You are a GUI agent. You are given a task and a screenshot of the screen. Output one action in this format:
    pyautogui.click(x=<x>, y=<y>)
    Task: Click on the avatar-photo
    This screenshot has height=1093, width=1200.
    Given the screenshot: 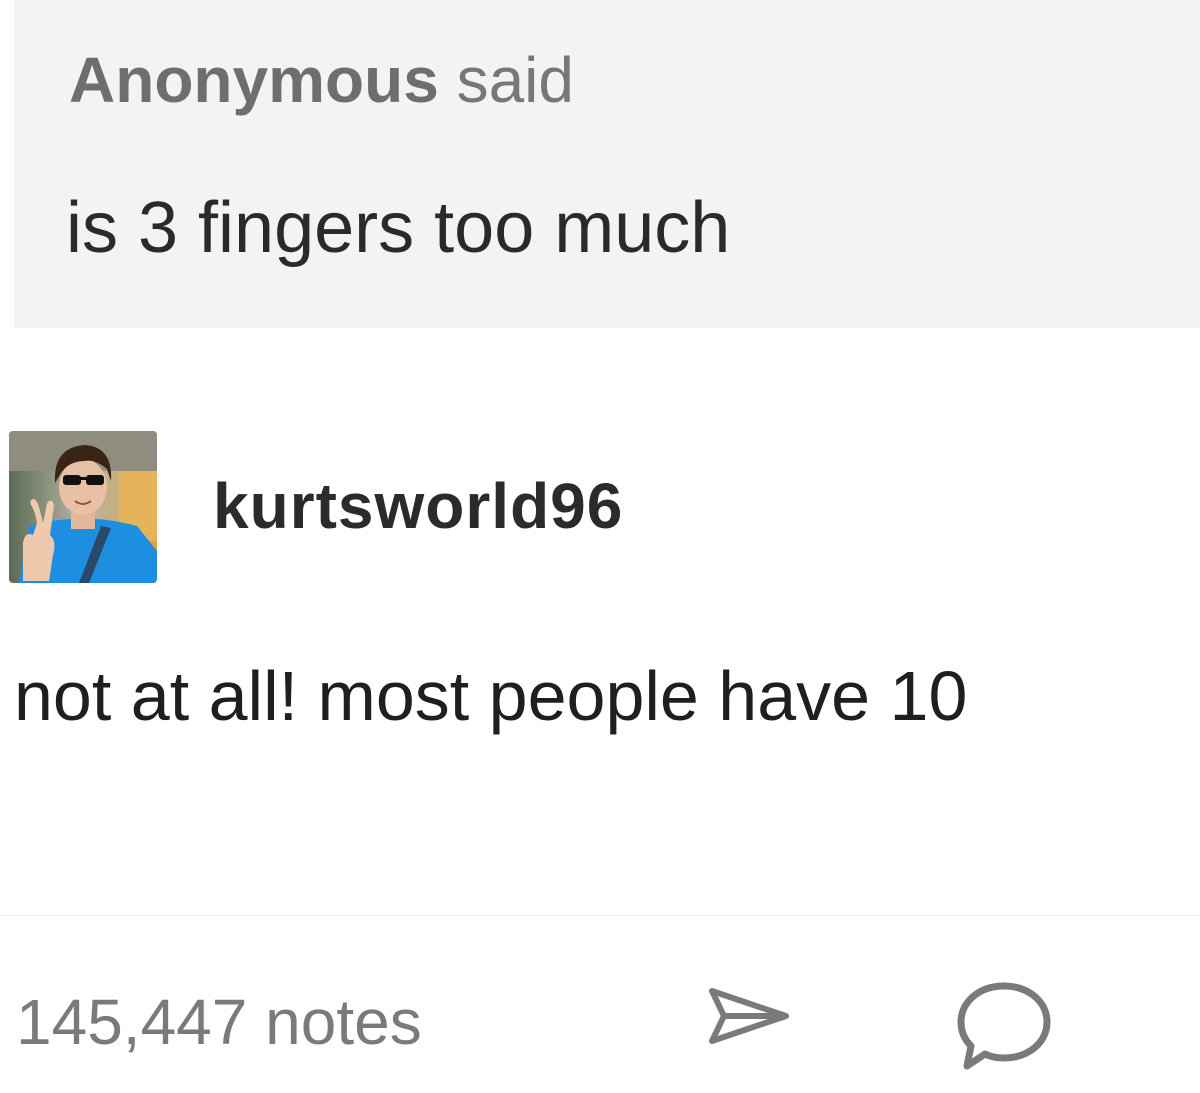 What is the action you would take?
    pyautogui.click(x=83, y=507)
    